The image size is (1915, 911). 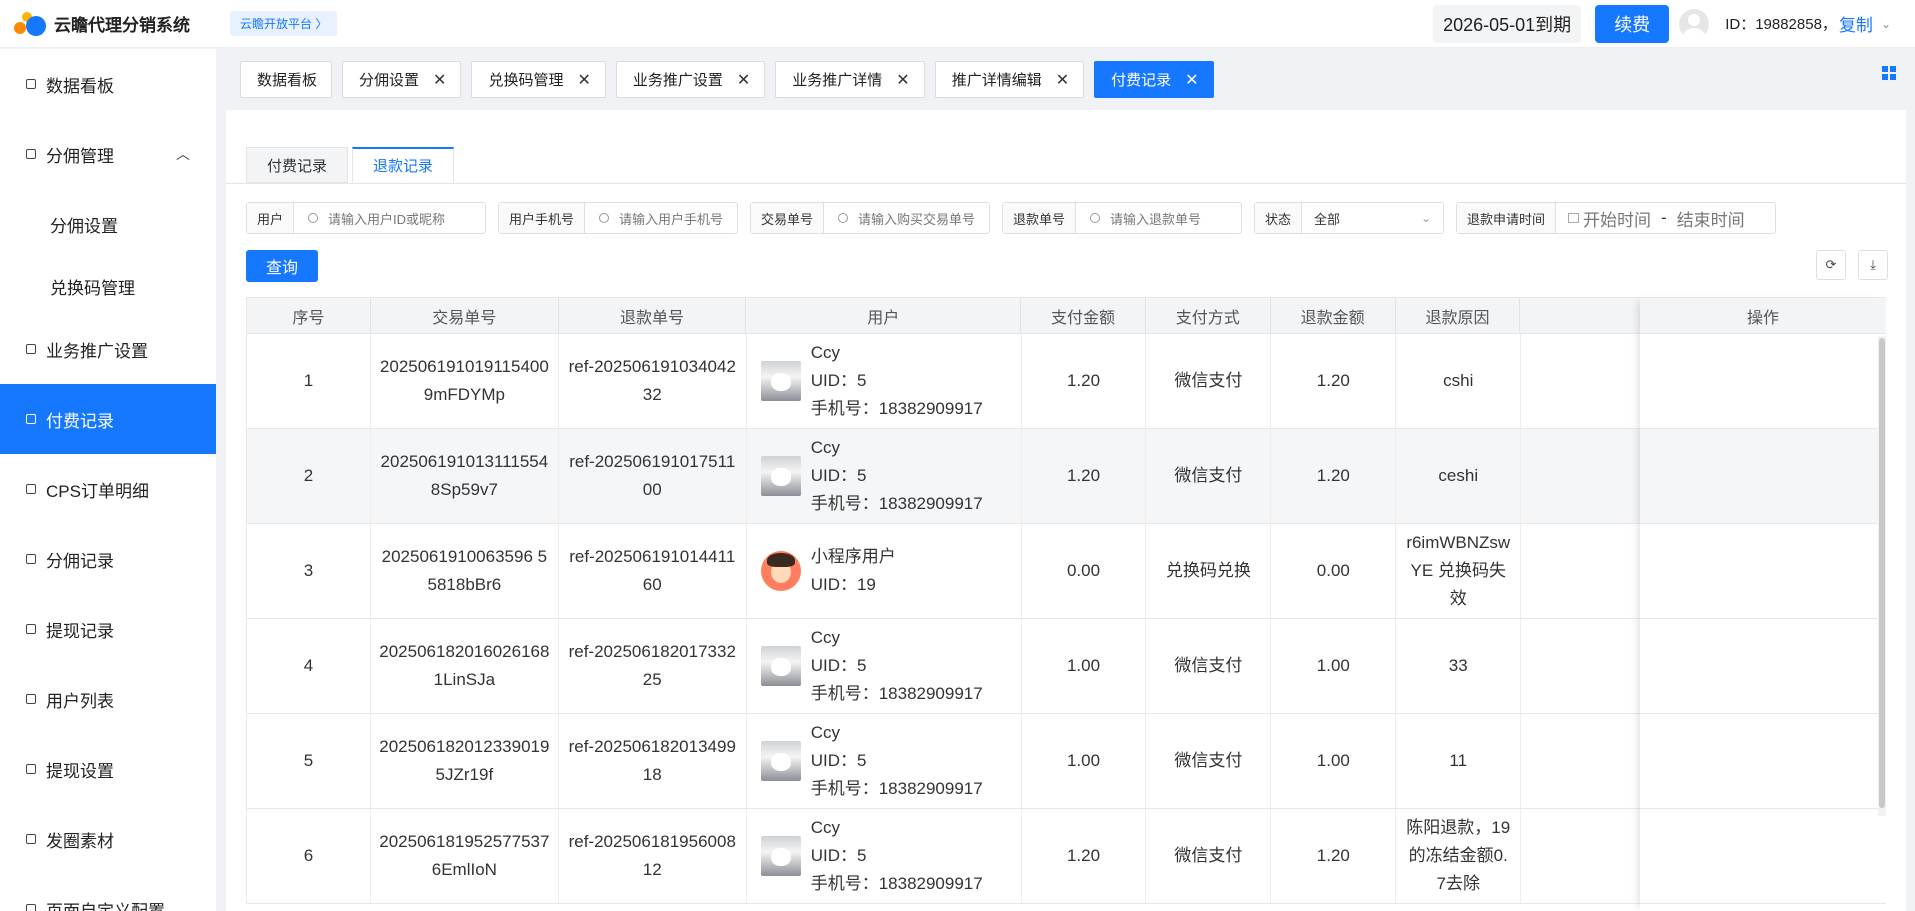 What do you see at coordinates (108, 839) in the screenshot?
I see `sidebar-item-moments-material: 发圈素材` at bounding box center [108, 839].